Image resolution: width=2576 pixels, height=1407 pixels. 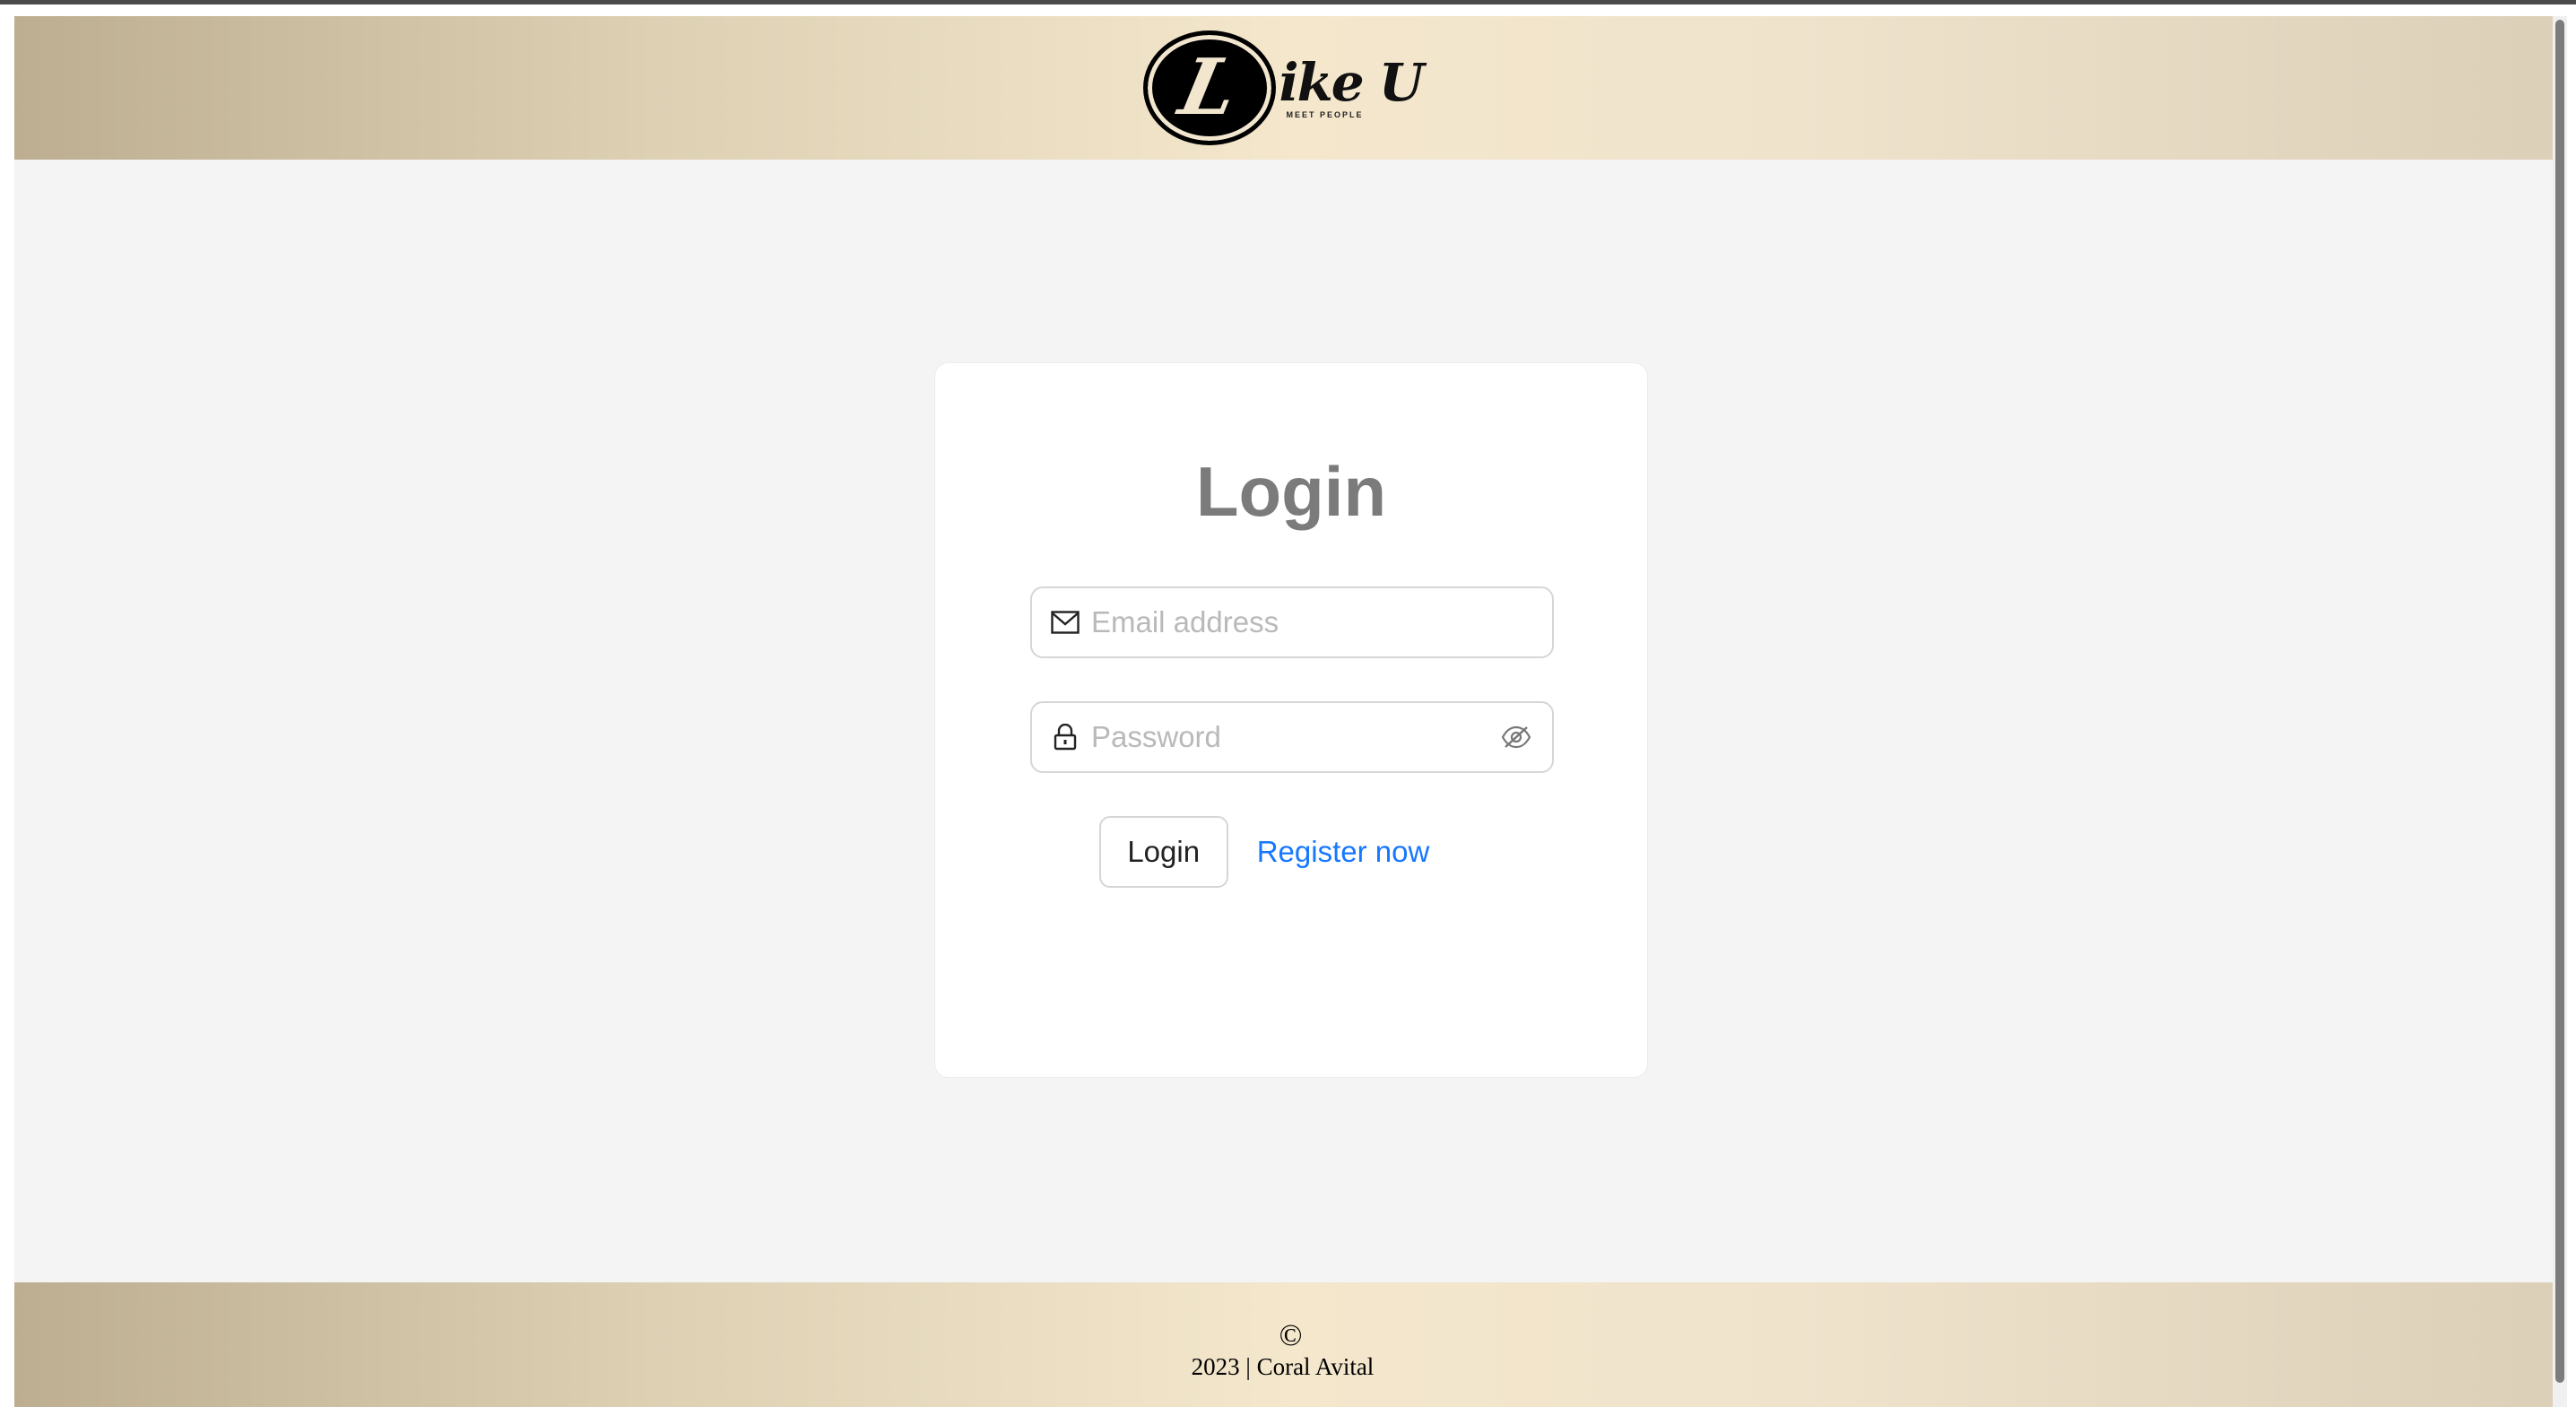 What do you see at coordinates (1291, 492) in the screenshot?
I see `page-title: Login` at bounding box center [1291, 492].